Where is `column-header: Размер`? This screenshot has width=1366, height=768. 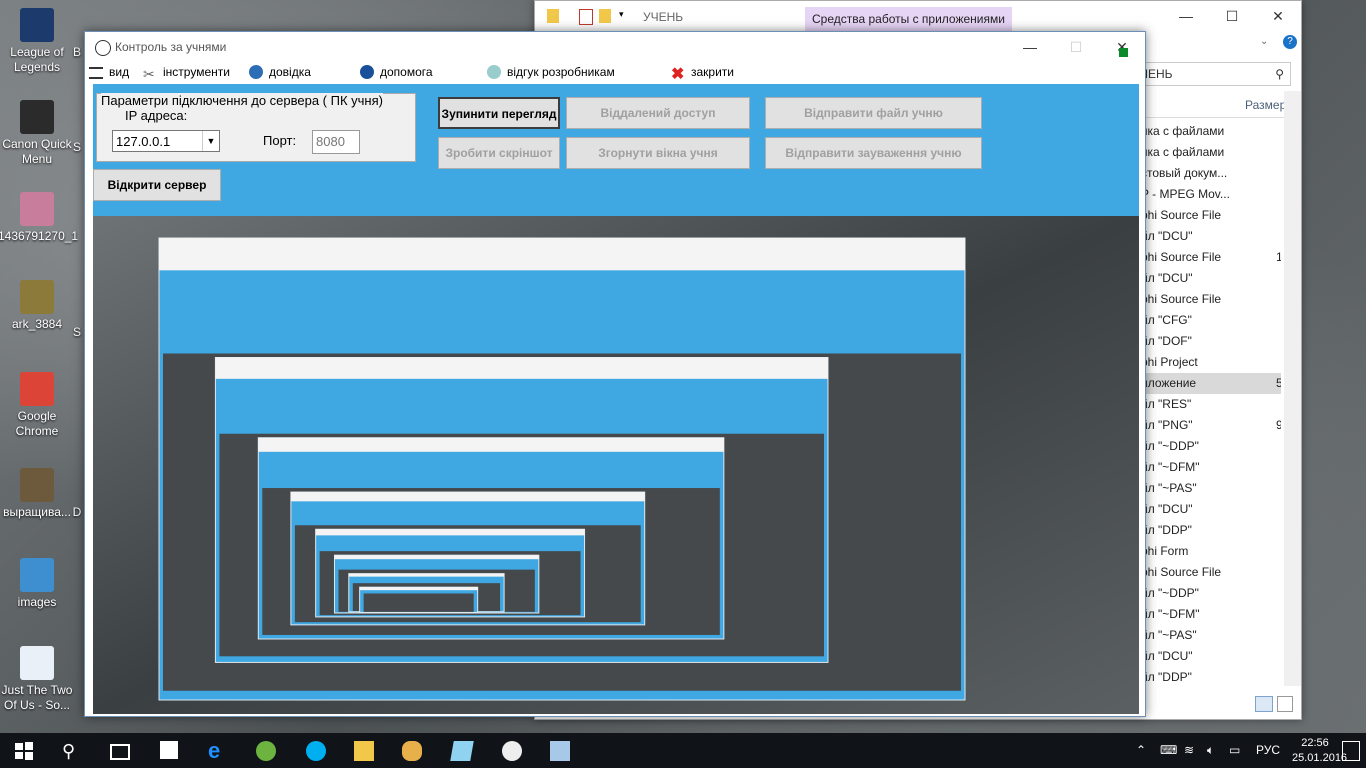
column-header: Размер is located at coordinates (1221, 106).